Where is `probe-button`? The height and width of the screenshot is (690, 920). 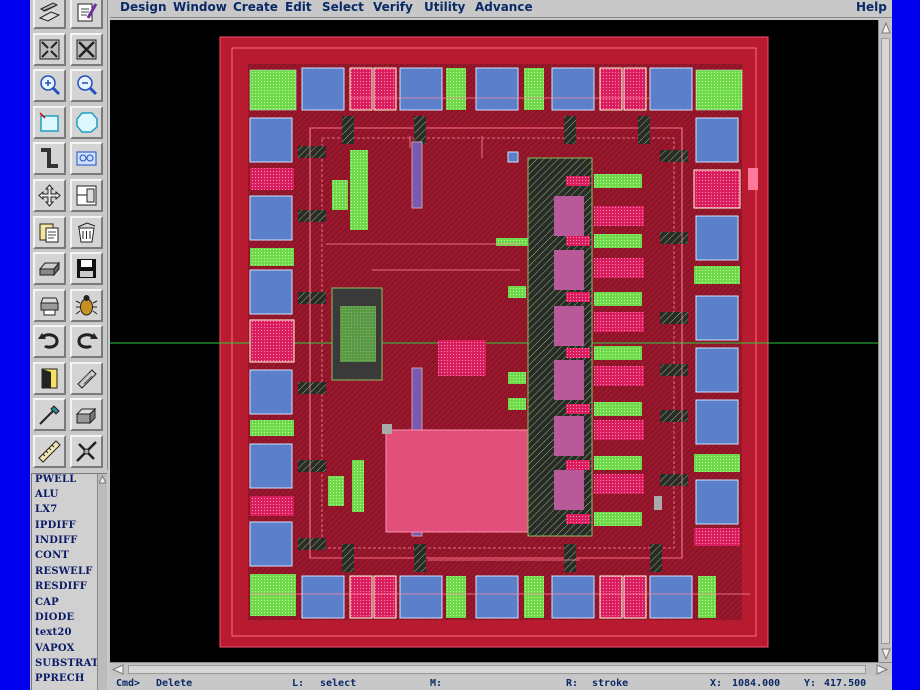
probe-button is located at coordinates (49, 414).